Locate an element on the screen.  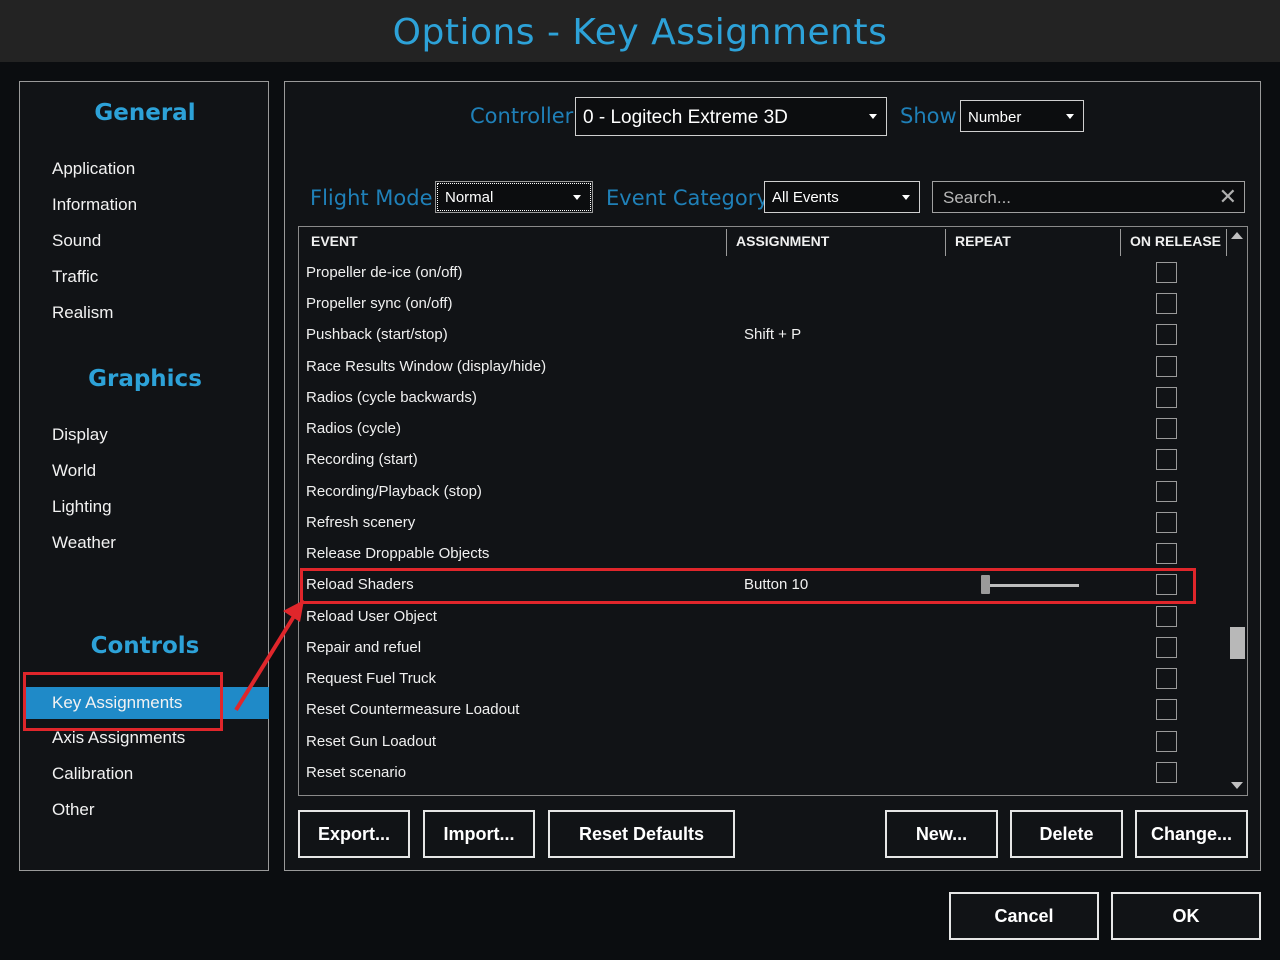
controller-label: Controller is located at coordinates (522, 116).